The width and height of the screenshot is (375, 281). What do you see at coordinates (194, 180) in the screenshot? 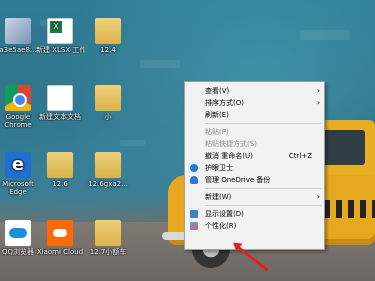
I see `onedrive-cloud-icon` at bounding box center [194, 180].